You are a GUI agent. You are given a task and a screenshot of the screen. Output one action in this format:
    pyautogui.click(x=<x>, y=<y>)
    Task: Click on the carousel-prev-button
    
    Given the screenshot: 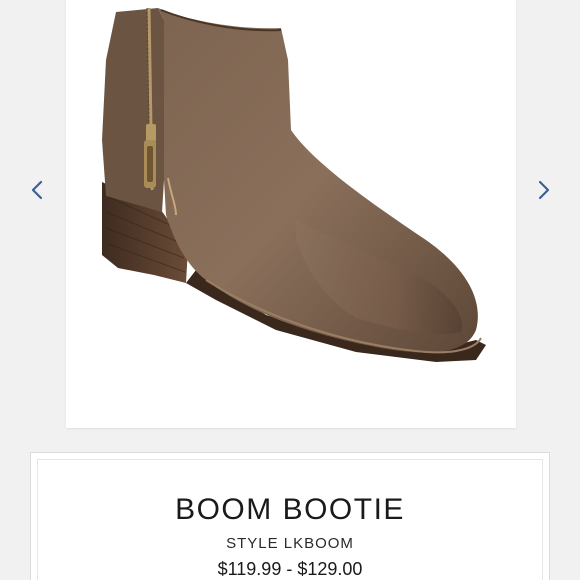 What is the action you would take?
    pyautogui.click(x=37, y=190)
    